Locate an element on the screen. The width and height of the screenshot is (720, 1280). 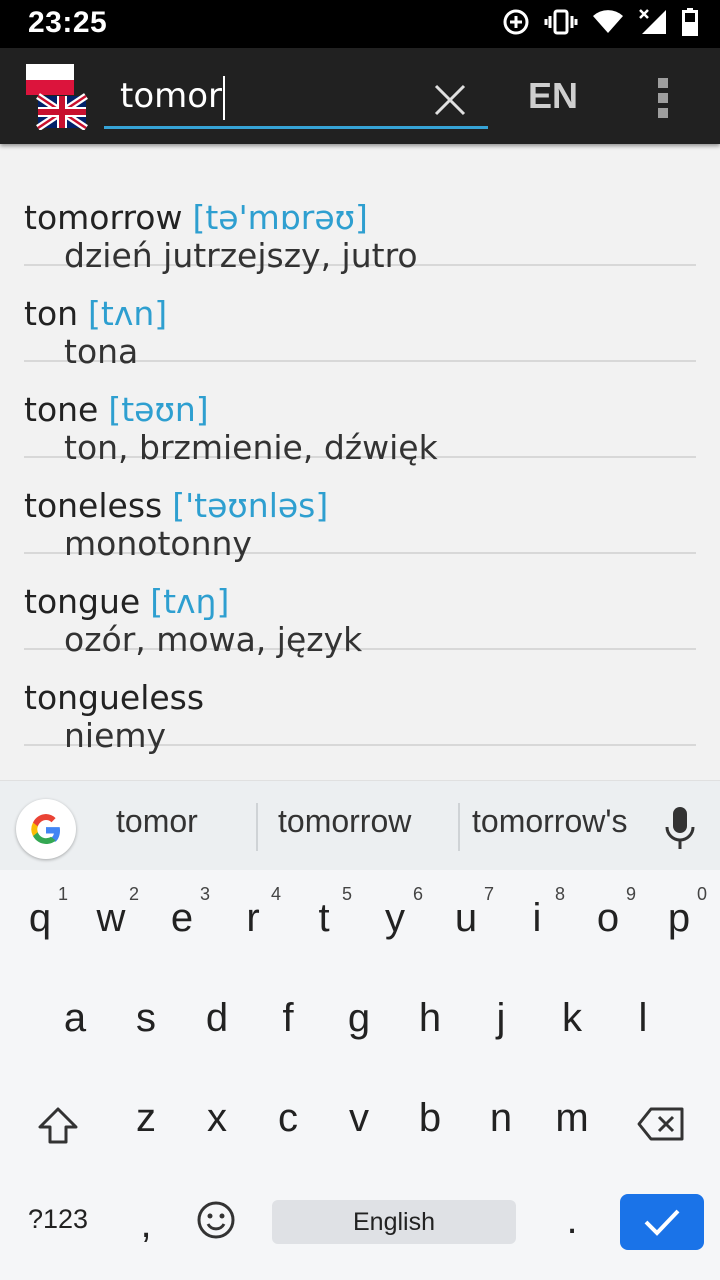
key-l: l is located at coordinates (643, 1018).